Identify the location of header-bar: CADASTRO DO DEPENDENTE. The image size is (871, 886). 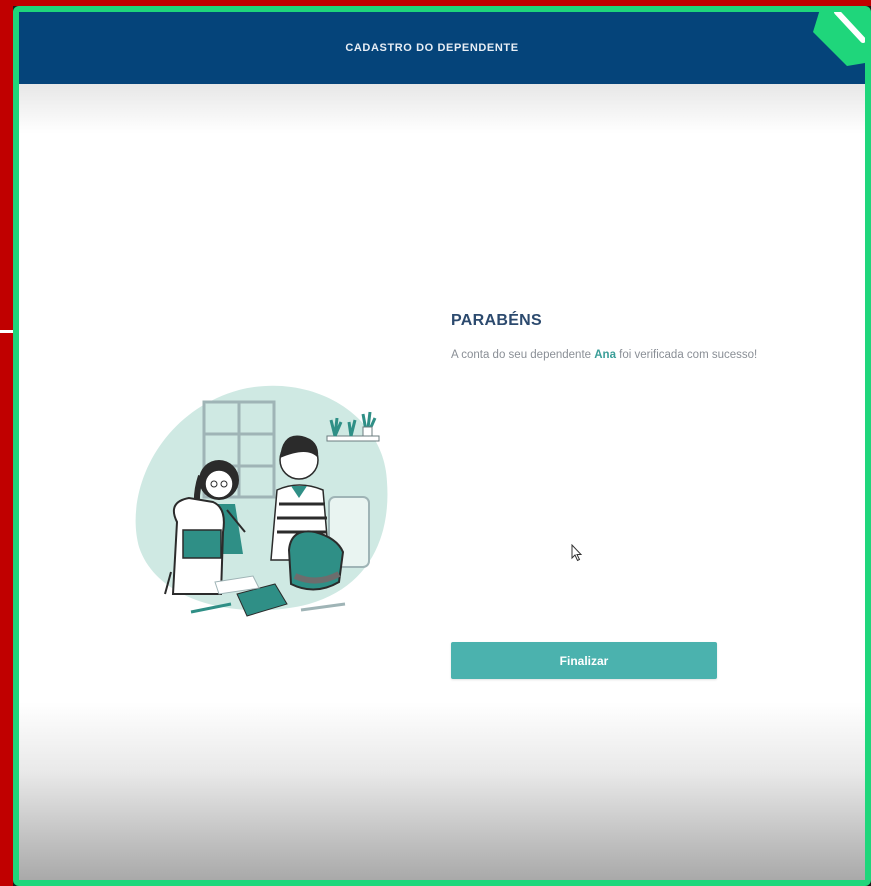
(442, 48).